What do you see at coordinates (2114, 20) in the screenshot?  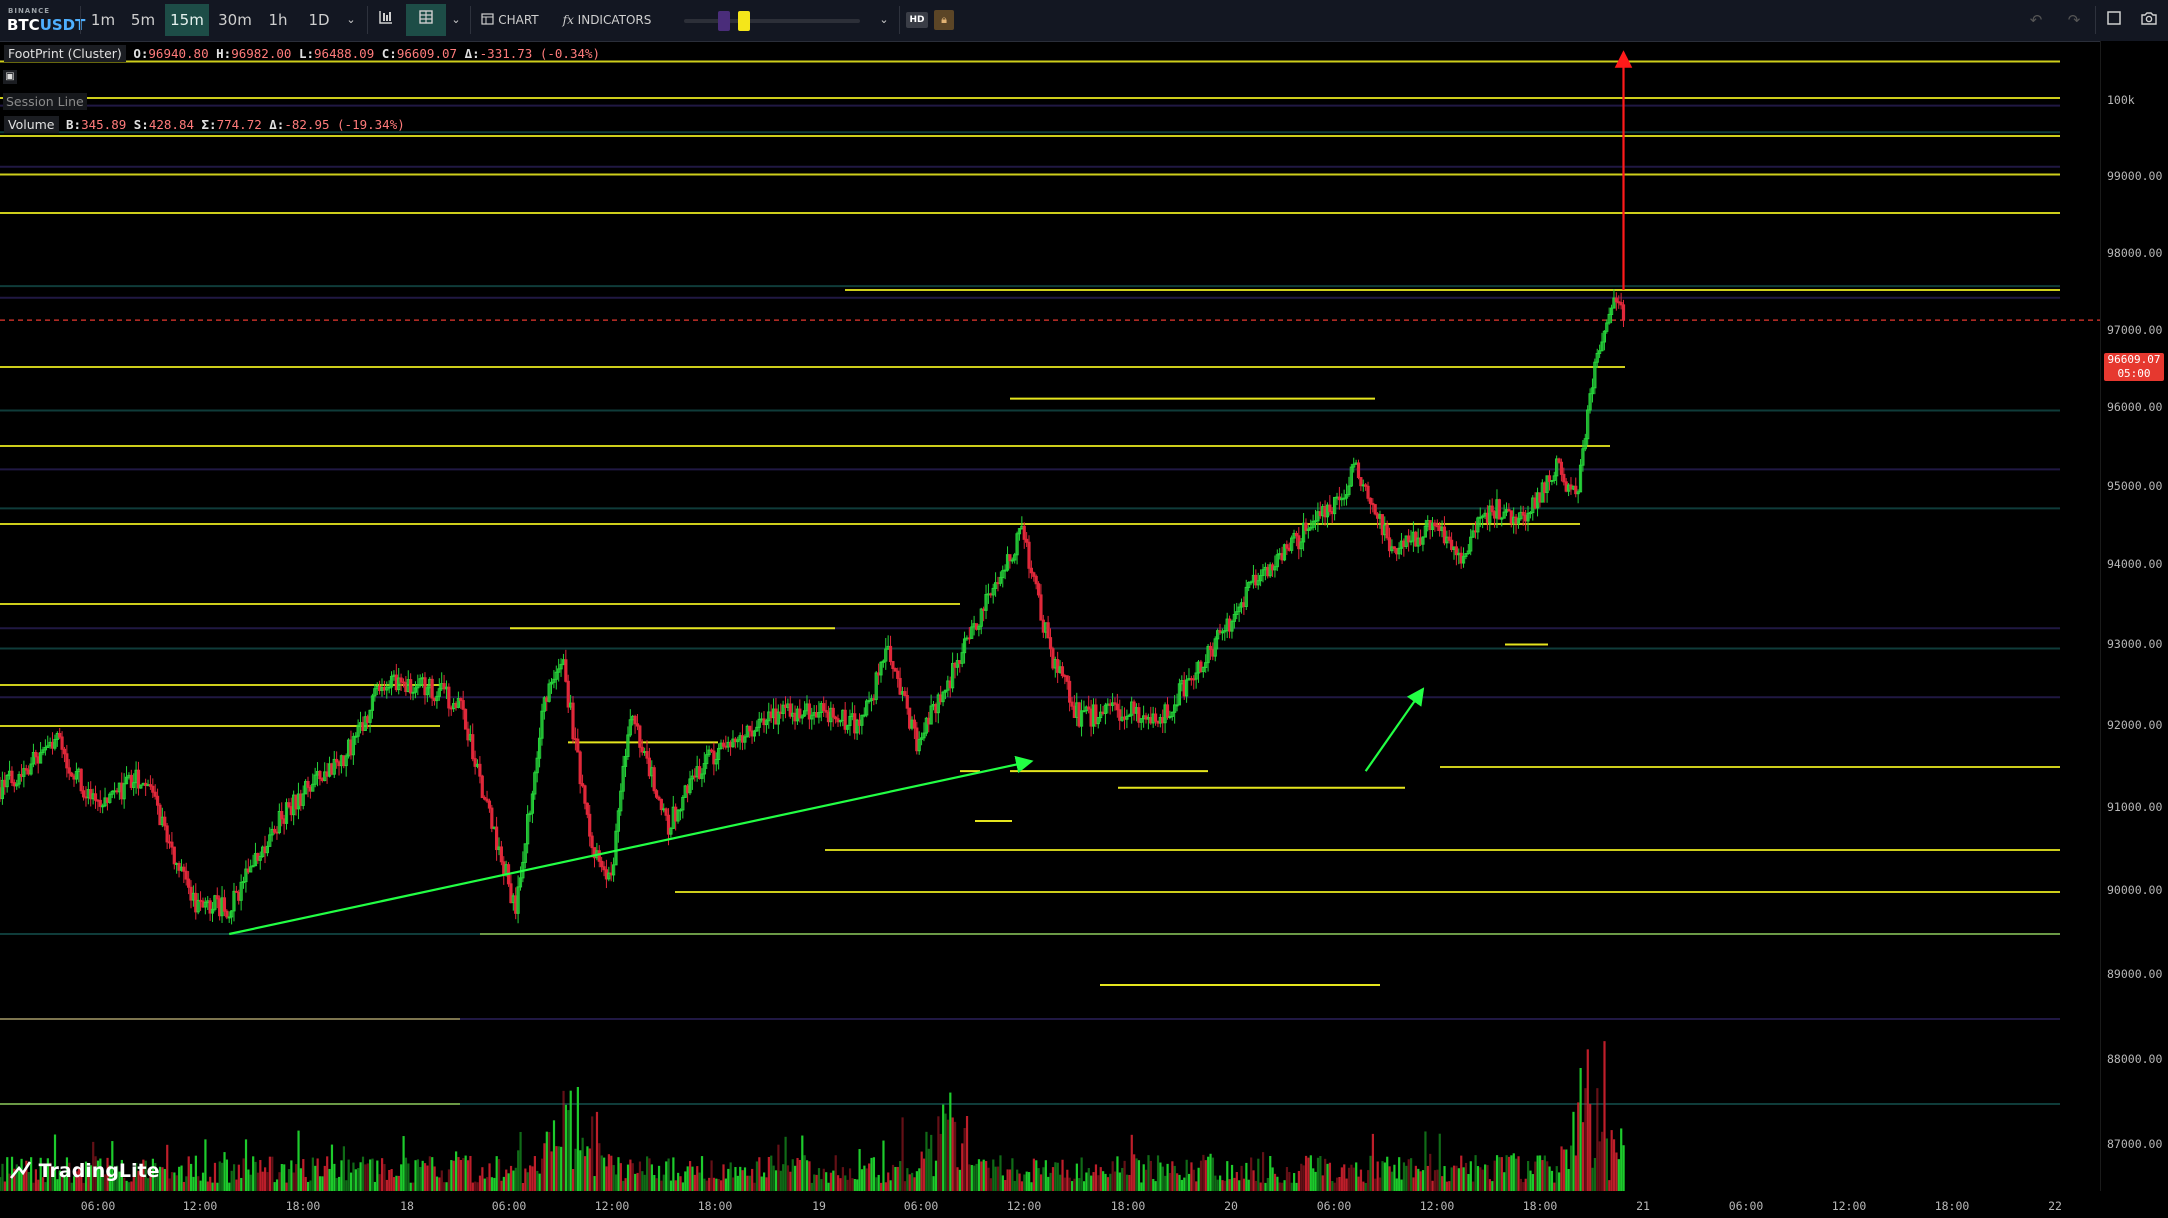 I see `fullscreen-icon` at bounding box center [2114, 20].